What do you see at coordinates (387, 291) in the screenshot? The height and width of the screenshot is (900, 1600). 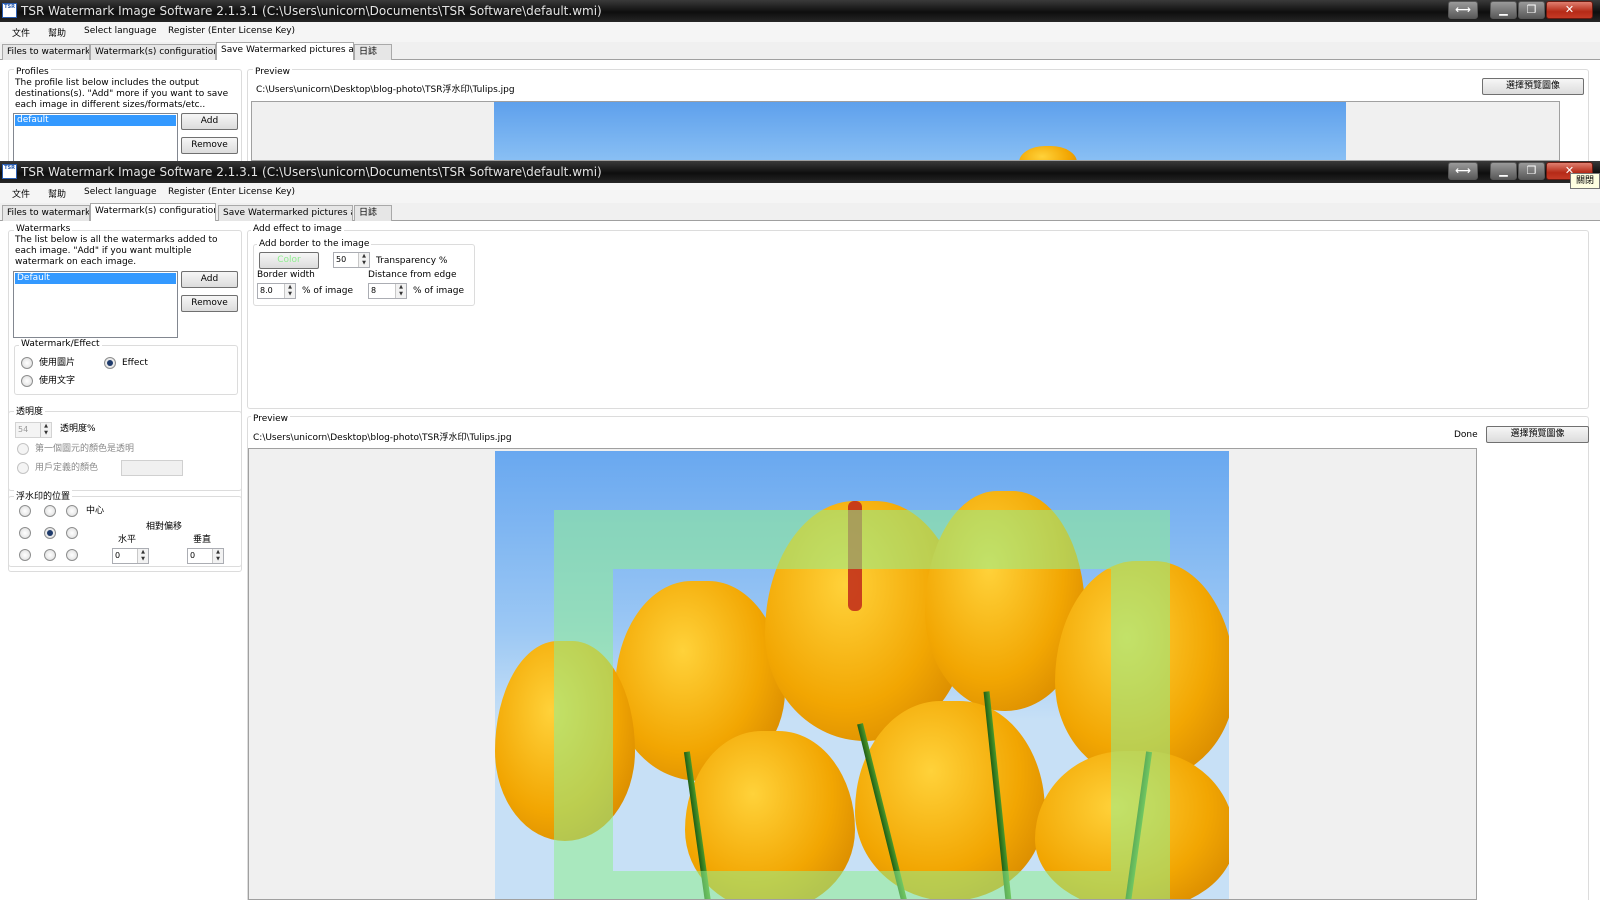 I see `distance-stepper: 8 ▲ ▼` at bounding box center [387, 291].